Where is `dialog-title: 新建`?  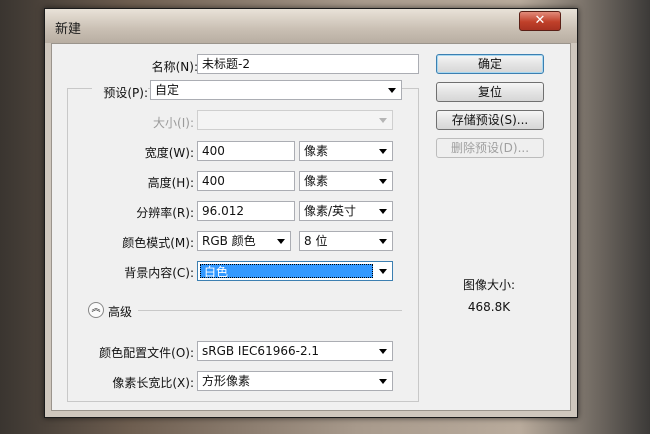
dialog-title: 新建 is located at coordinates (68, 29).